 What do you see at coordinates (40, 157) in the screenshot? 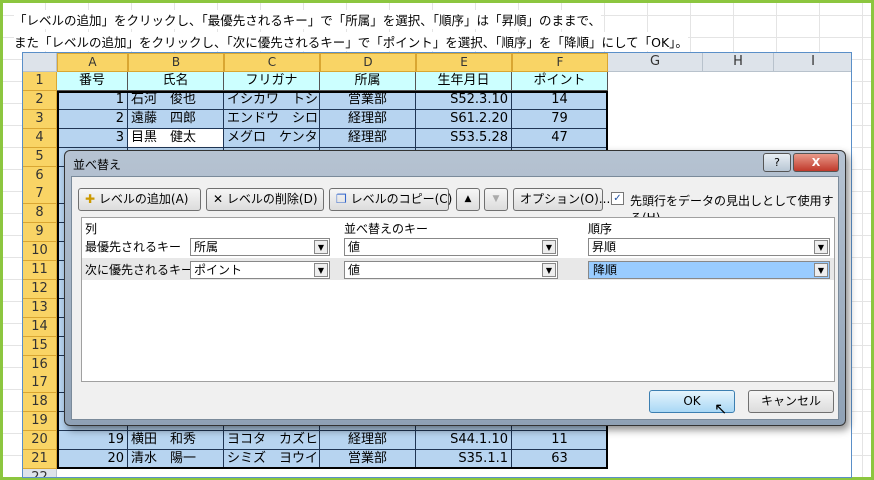
I see `row-header-5: 5` at bounding box center [40, 157].